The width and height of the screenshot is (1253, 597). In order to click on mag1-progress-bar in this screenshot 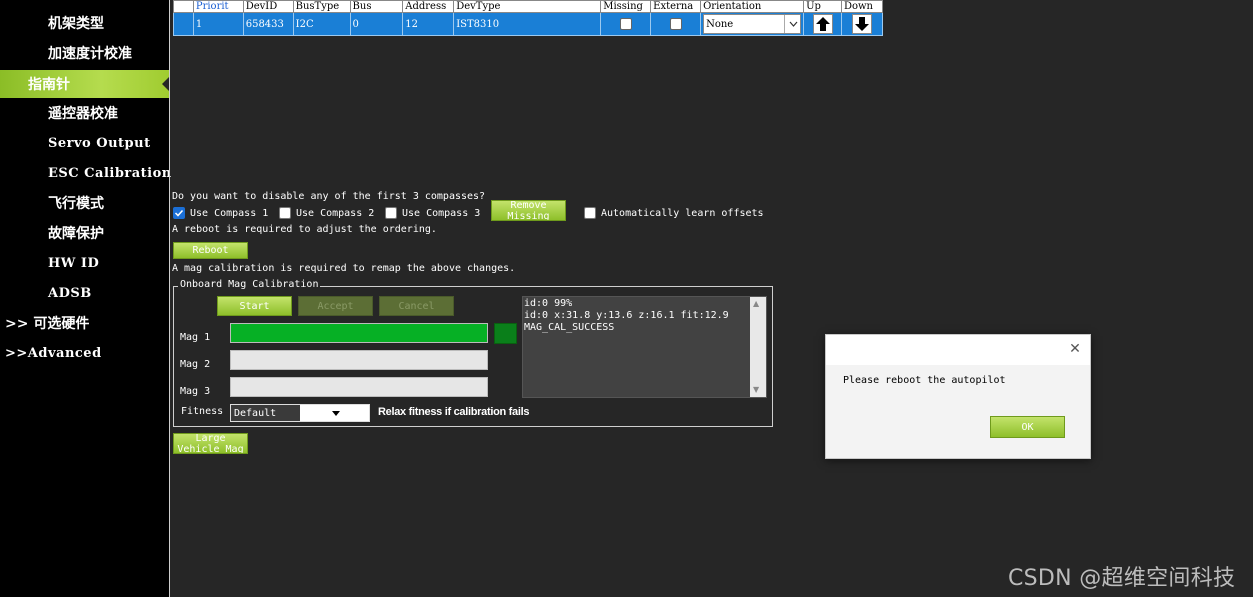, I will do `click(359, 333)`.